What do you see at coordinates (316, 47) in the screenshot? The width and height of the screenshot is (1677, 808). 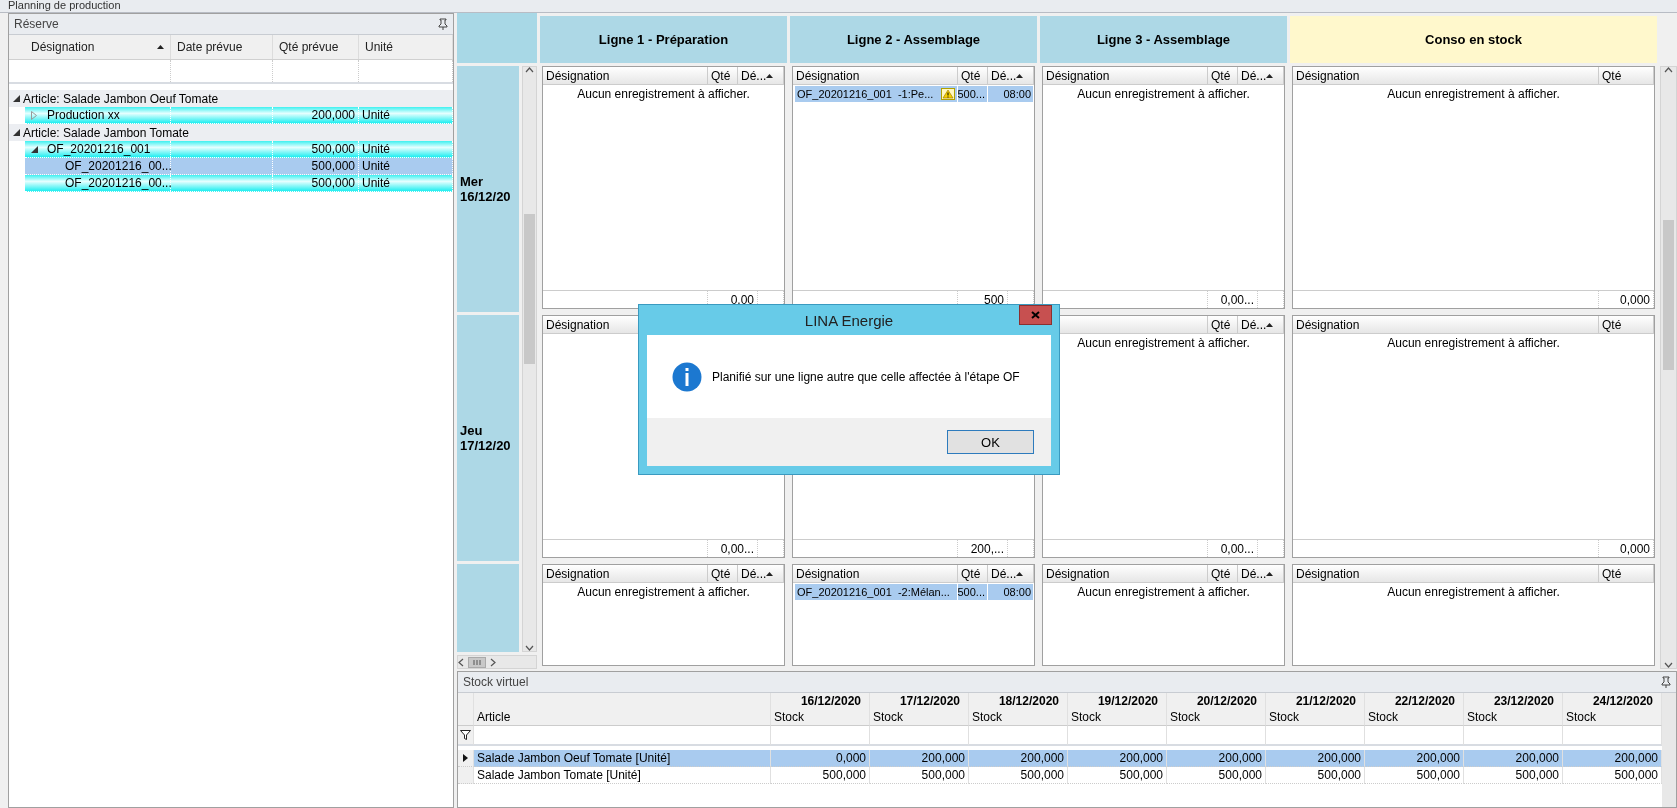 I see `column-header: Qté prévue` at bounding box center [316, 47].